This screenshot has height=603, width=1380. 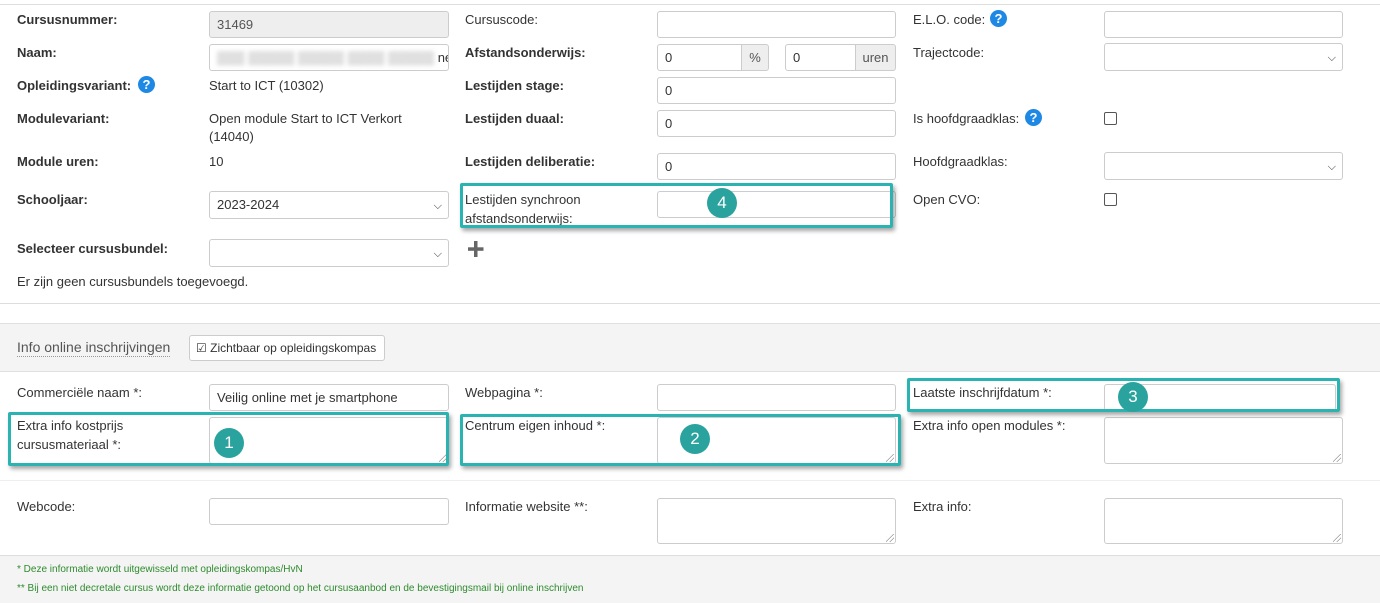 What do you see at coordinates (67, 19) in the screenshot?
I see `cursusnummer-label: Cursusnummer:` at bounding box center [67, 19].